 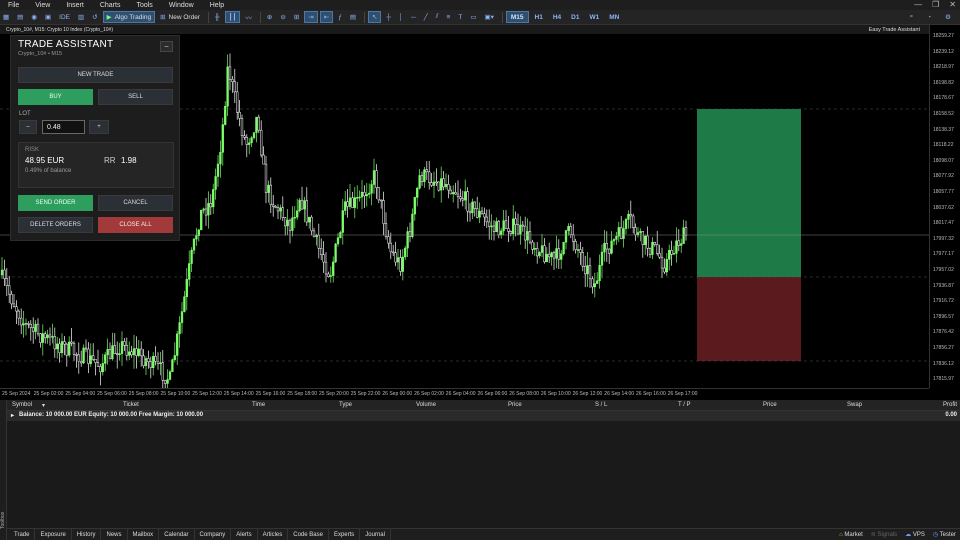 I want to click on indicators-icon: ƒ, so click(x=340, y=17).